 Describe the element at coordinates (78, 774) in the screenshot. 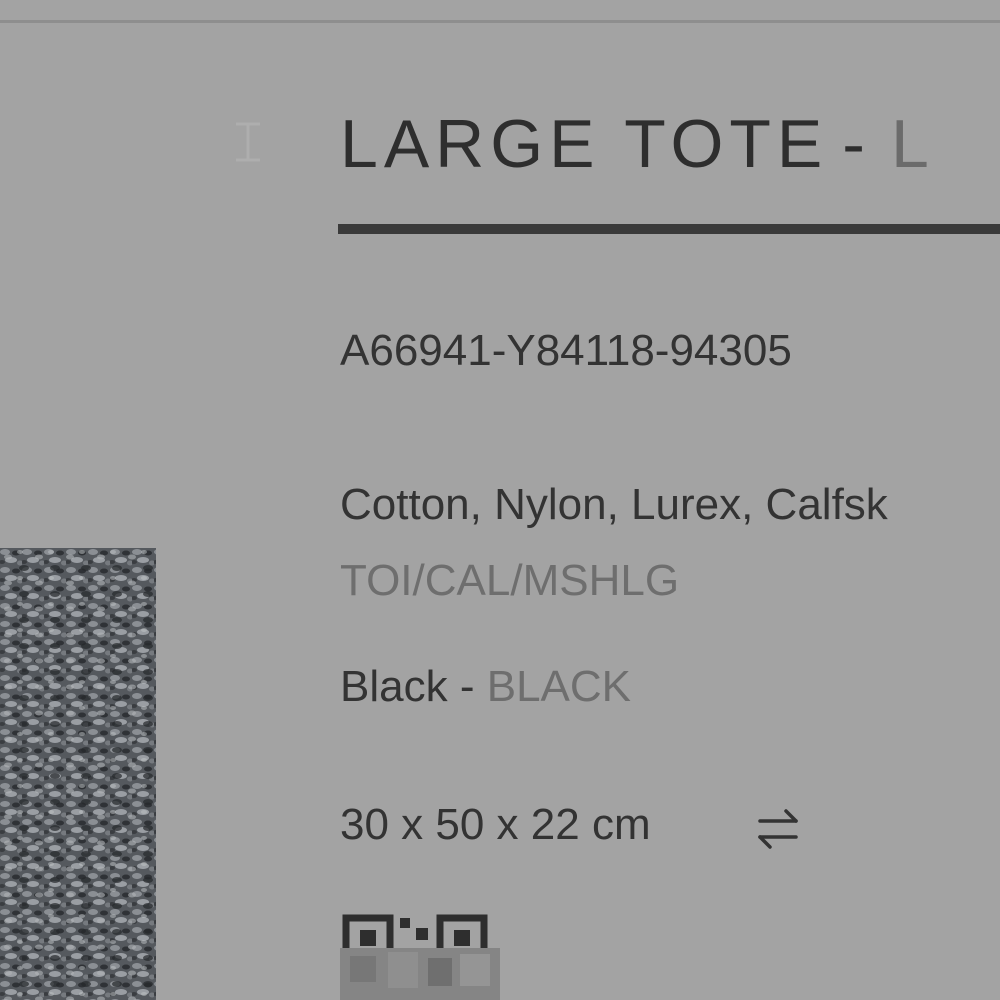

I see `fabric-swatch-image` at that location.